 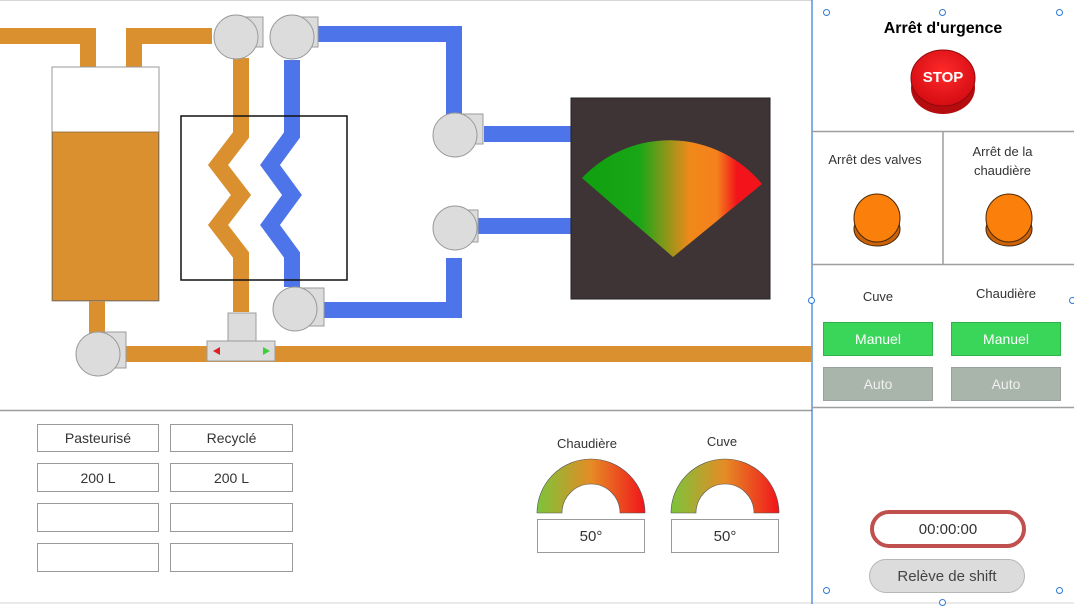 What do you see at coordinates (948, 529) in the screenshot?
I see `shift-timer: 00:00:00` at bounding box center [948, 529].